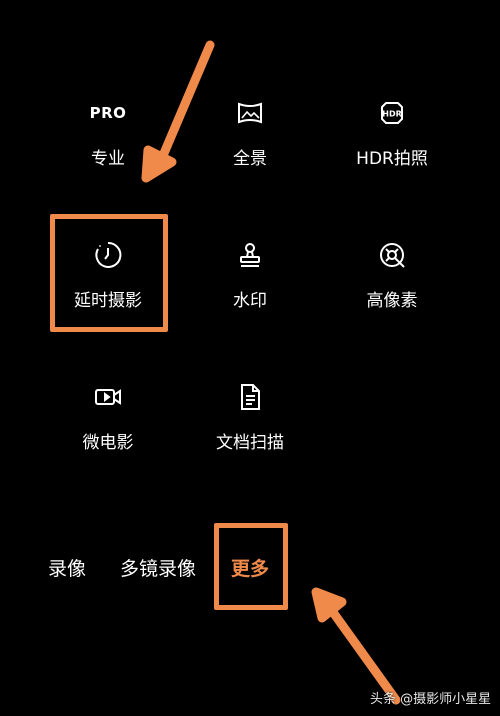 The height and width of the screenshot is (716, 500). What do you see at coordinates (431, 699) in the screenshot?
I see `watermark-text: 头条 @摄影师小星星` at bounding box center [431, 699].